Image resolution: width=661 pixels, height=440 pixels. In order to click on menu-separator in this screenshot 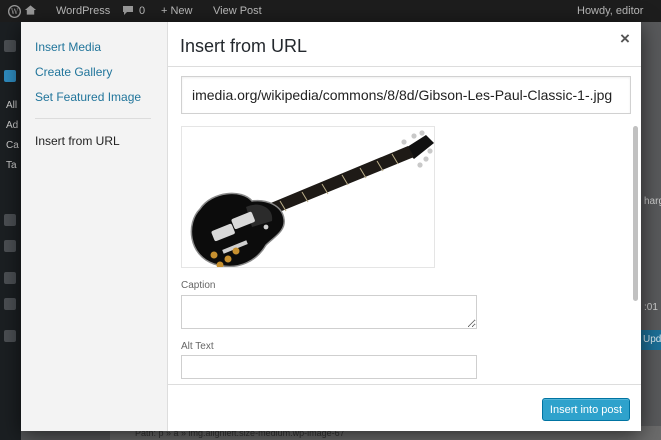, I will do `click(93, 118)`.